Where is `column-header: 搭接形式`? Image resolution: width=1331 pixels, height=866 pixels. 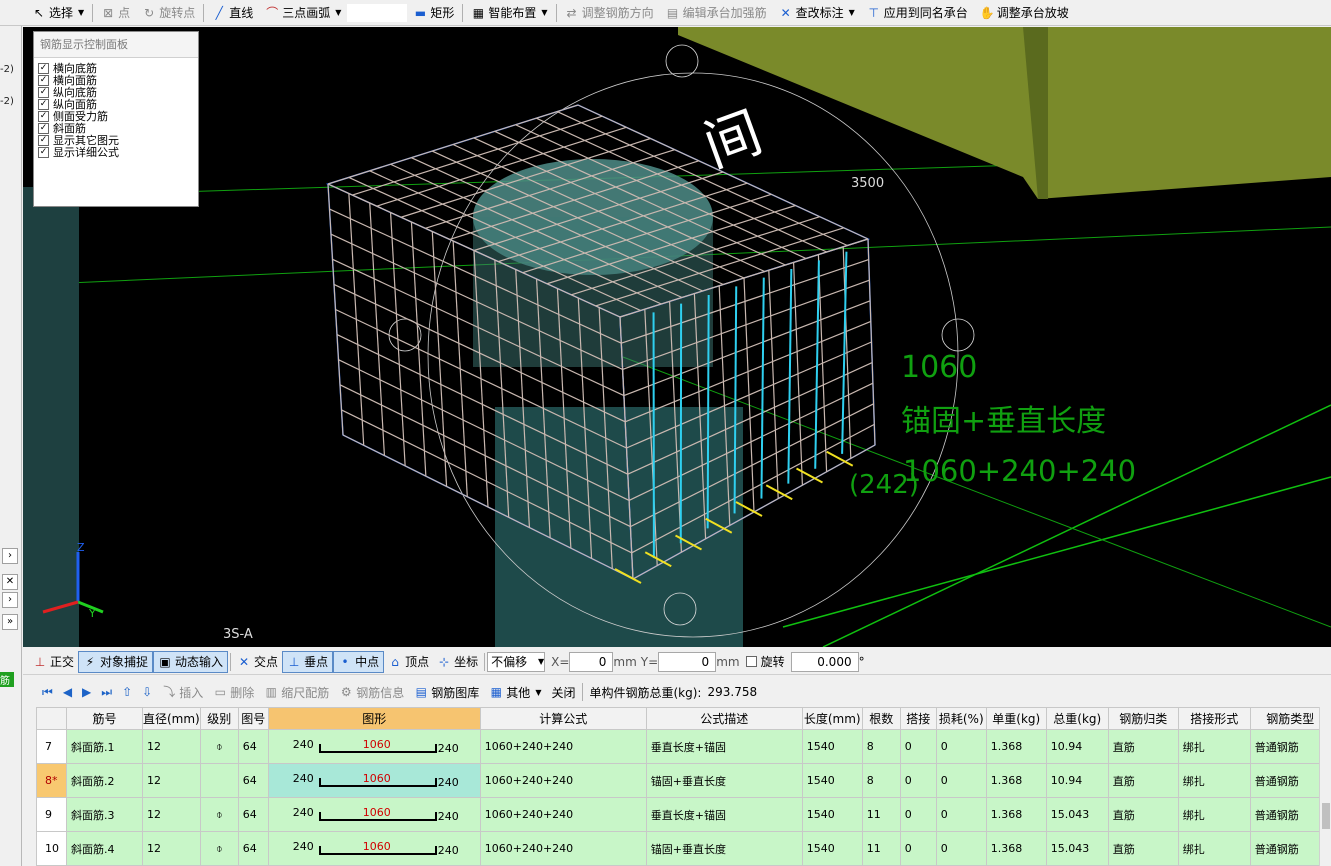
column-header: 搭接形式 is located at coordinates (1214, 718).